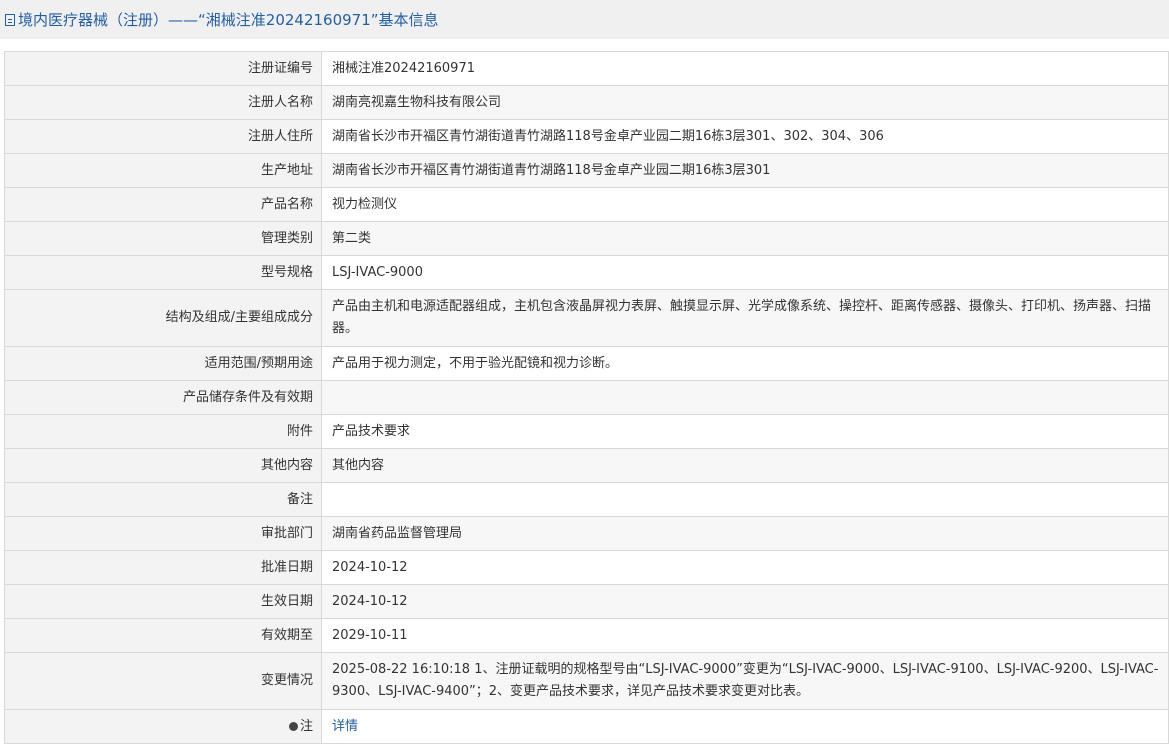 This screenshot has width=1169, height=744. I want to click on table-row: 有效期至 2029-10-11, so click(586, 635).